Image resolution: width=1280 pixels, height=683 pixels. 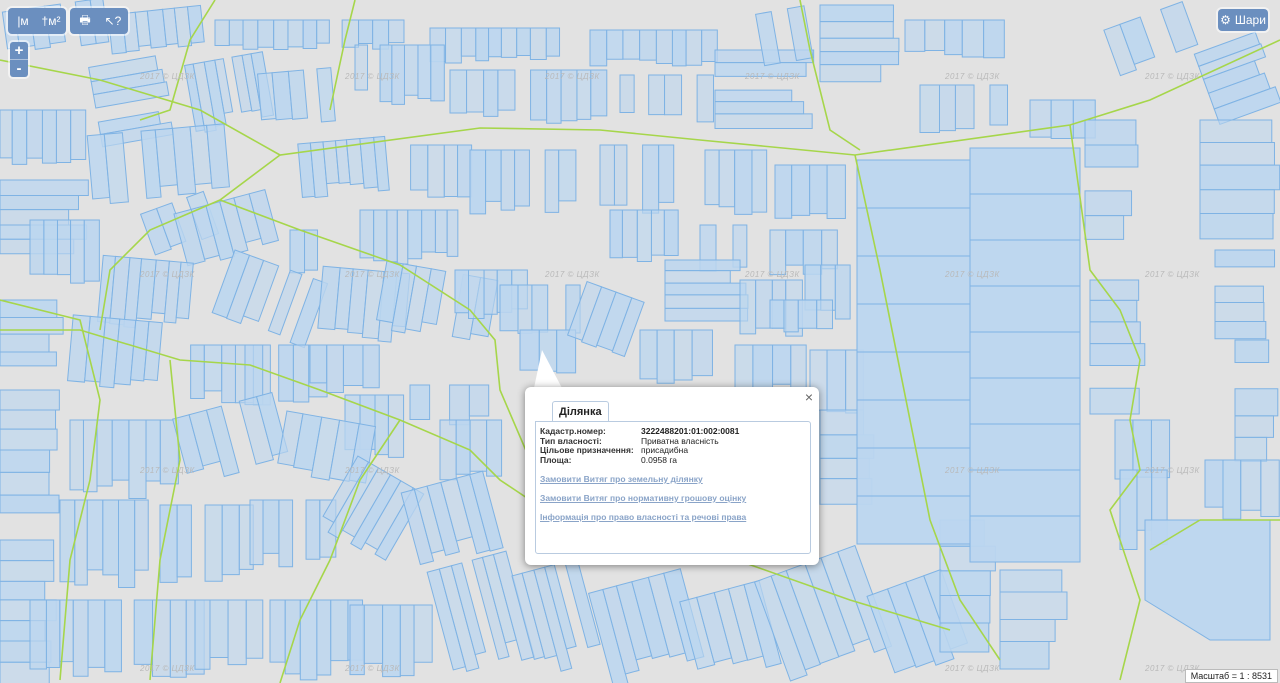 What do you see at coordinates (19, 50) in the screenshot?
I see `zoom-in-button: +` at bounding box center [19, 50].